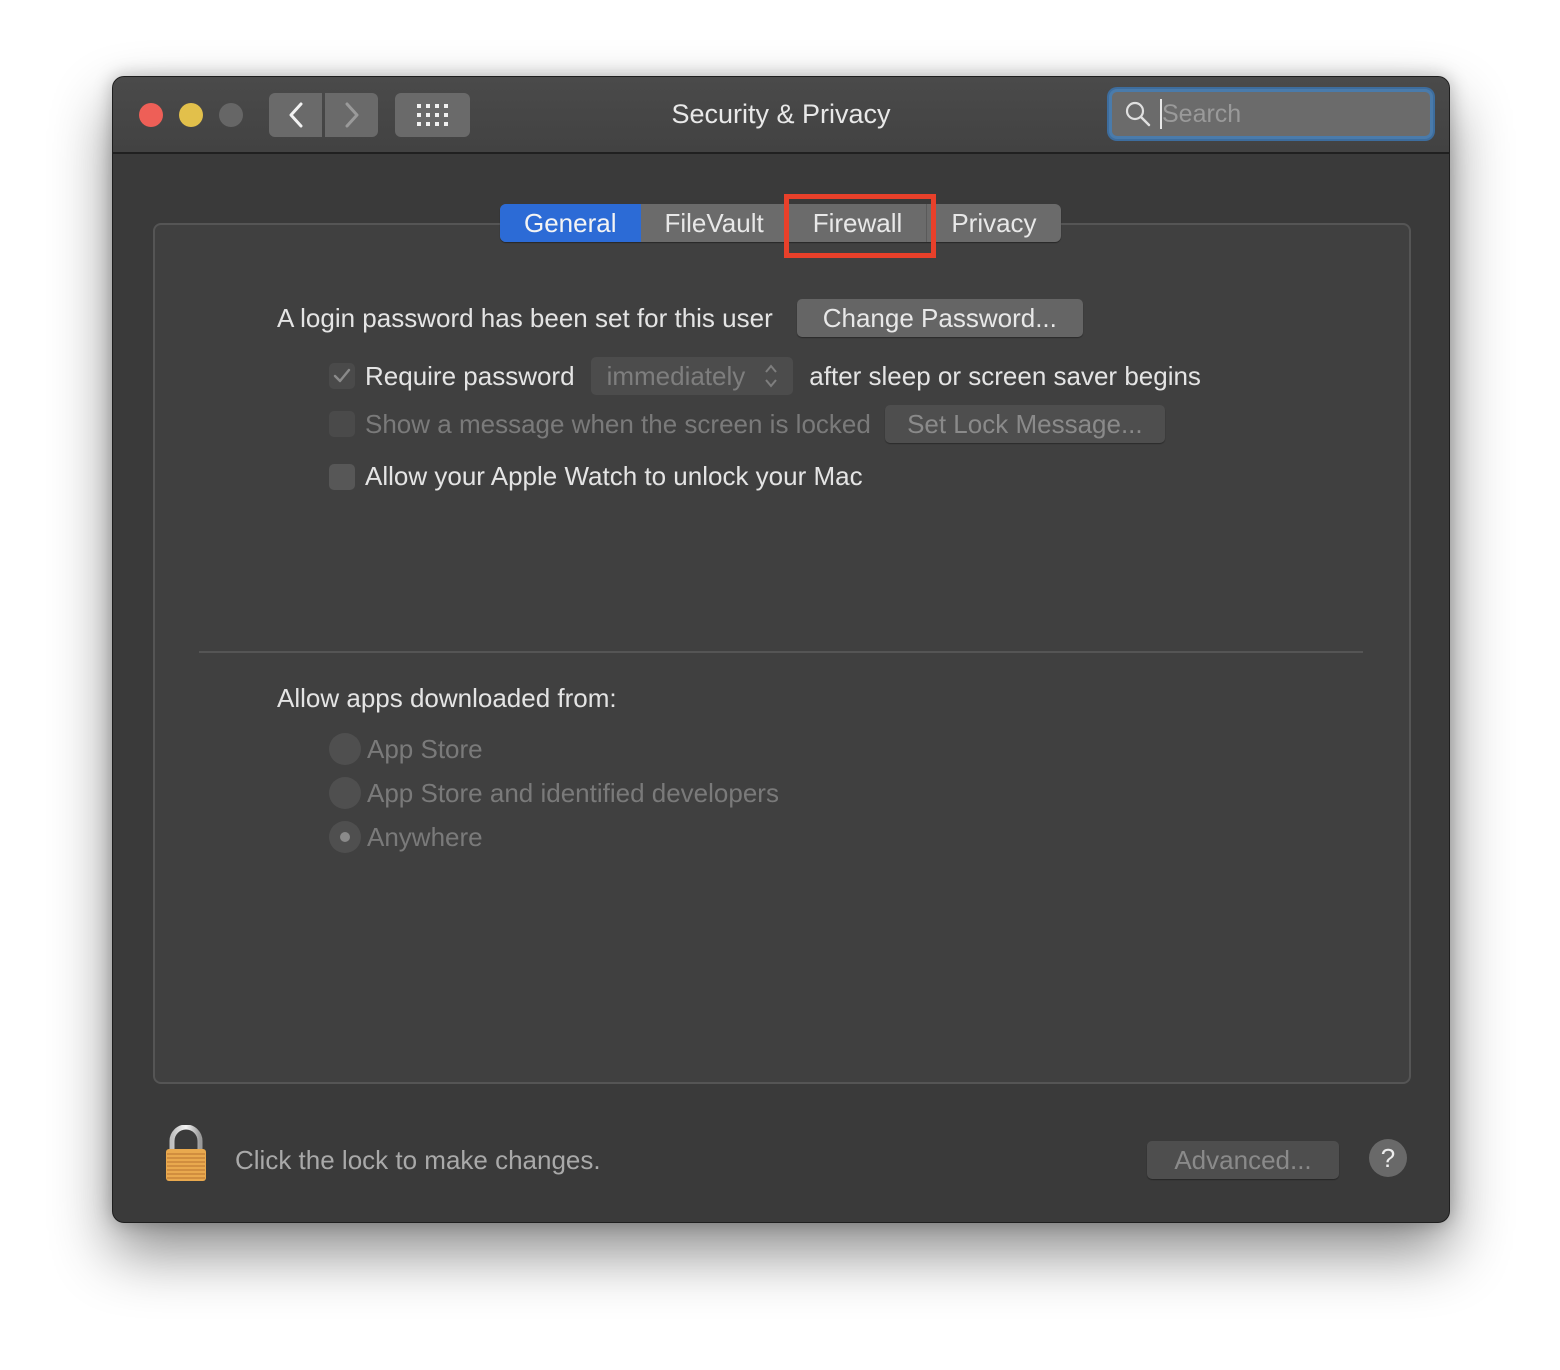 Image resolution: width=1560 pixels, height=1370 pixels. I want to click on show-message-label: Show a message when the screen is locked, so click(618, 423).